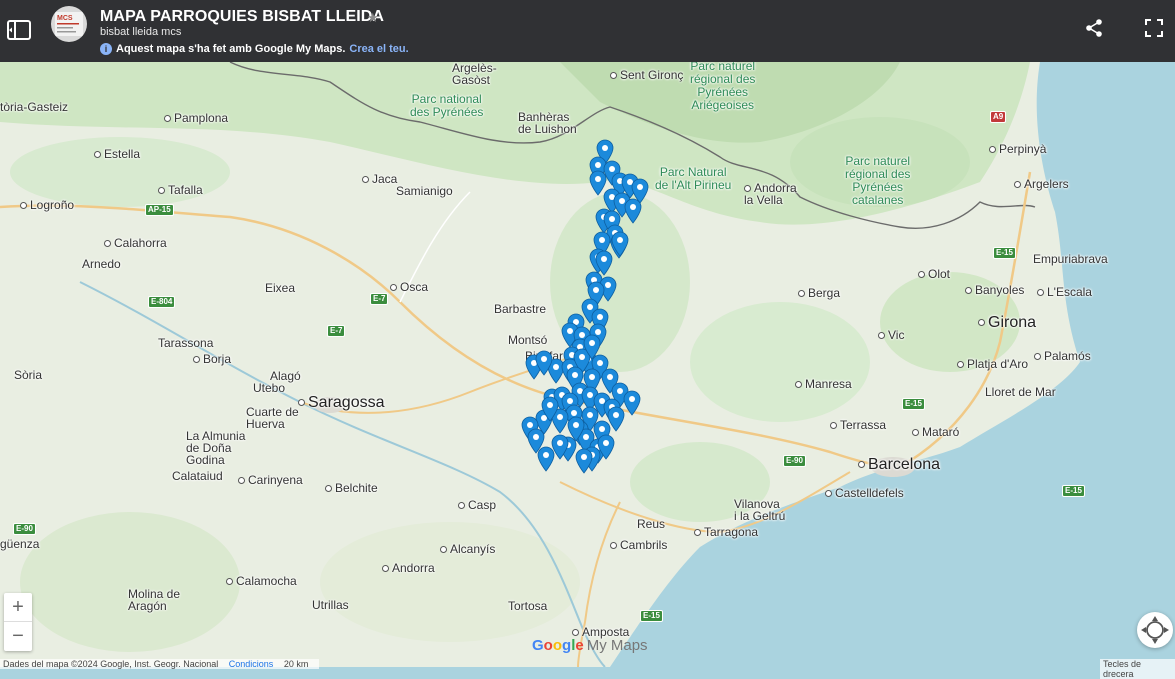  Describe the element at coordinates (270, 480) in the screenshot. I see `place-label-carinyena: Carinyena` at that location.